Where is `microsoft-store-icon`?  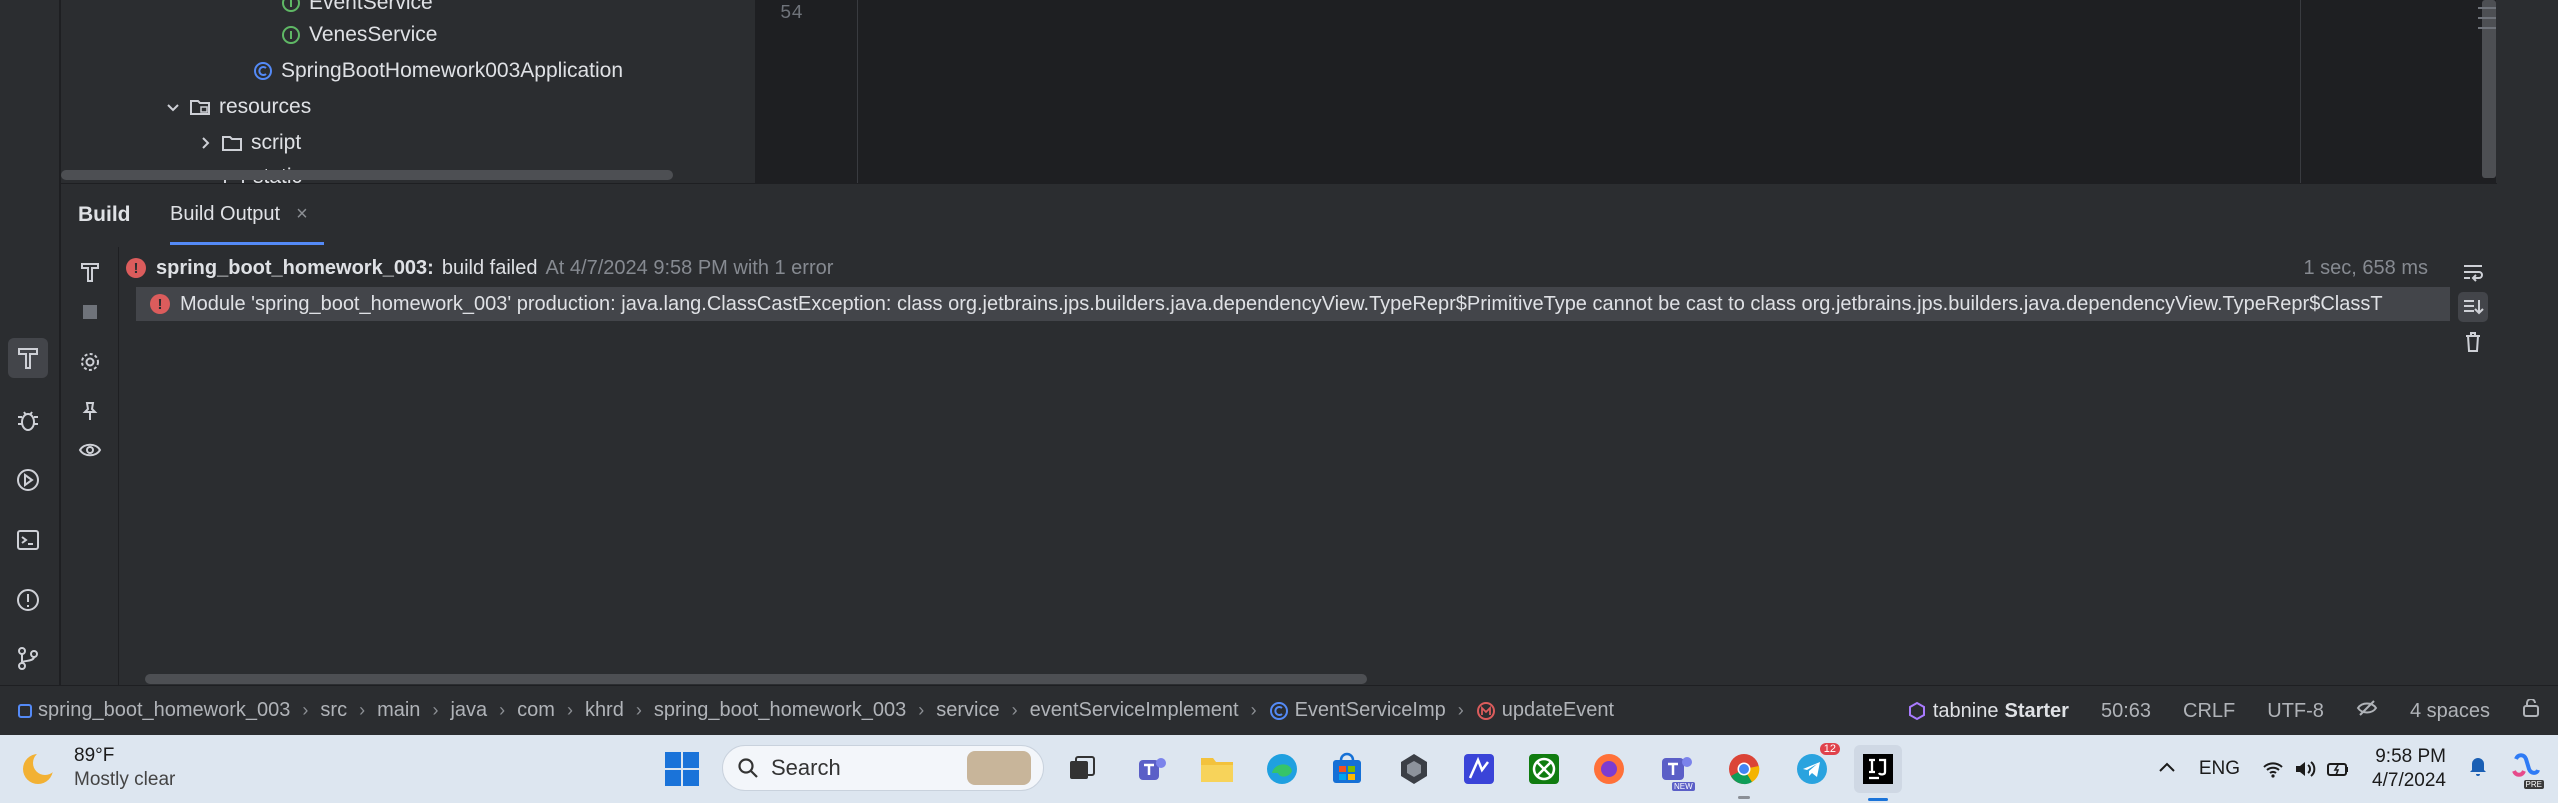
microsoft-store-icon is located at coordinates (1347, 769).